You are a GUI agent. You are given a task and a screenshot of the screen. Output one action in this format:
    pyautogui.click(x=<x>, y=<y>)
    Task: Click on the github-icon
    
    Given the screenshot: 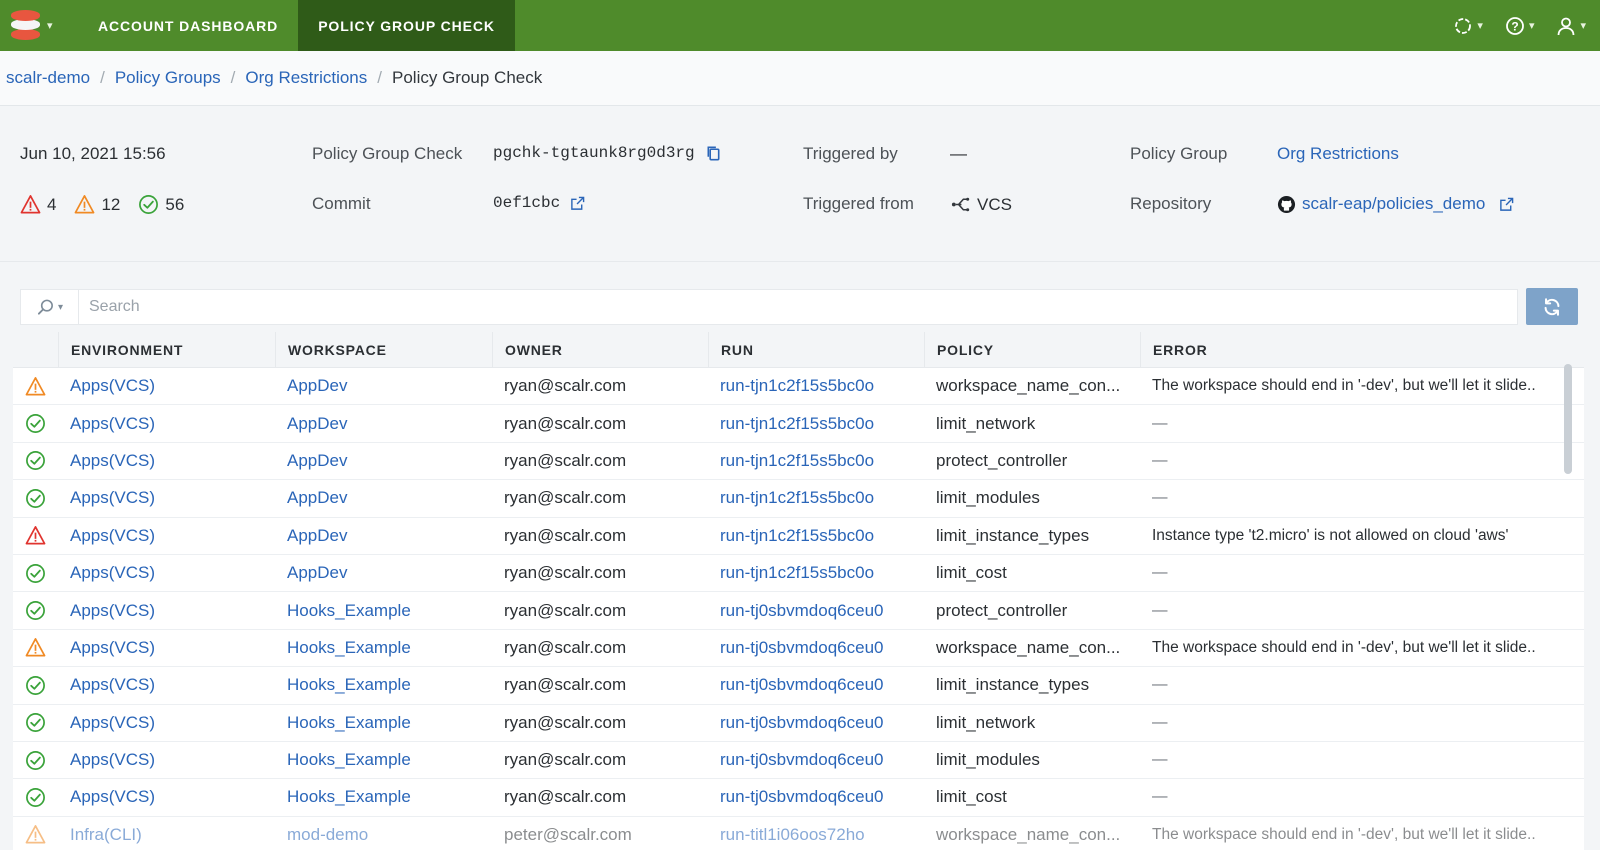 What is the action you would take?
    pyautogui.click(x=1286, y=204)
    